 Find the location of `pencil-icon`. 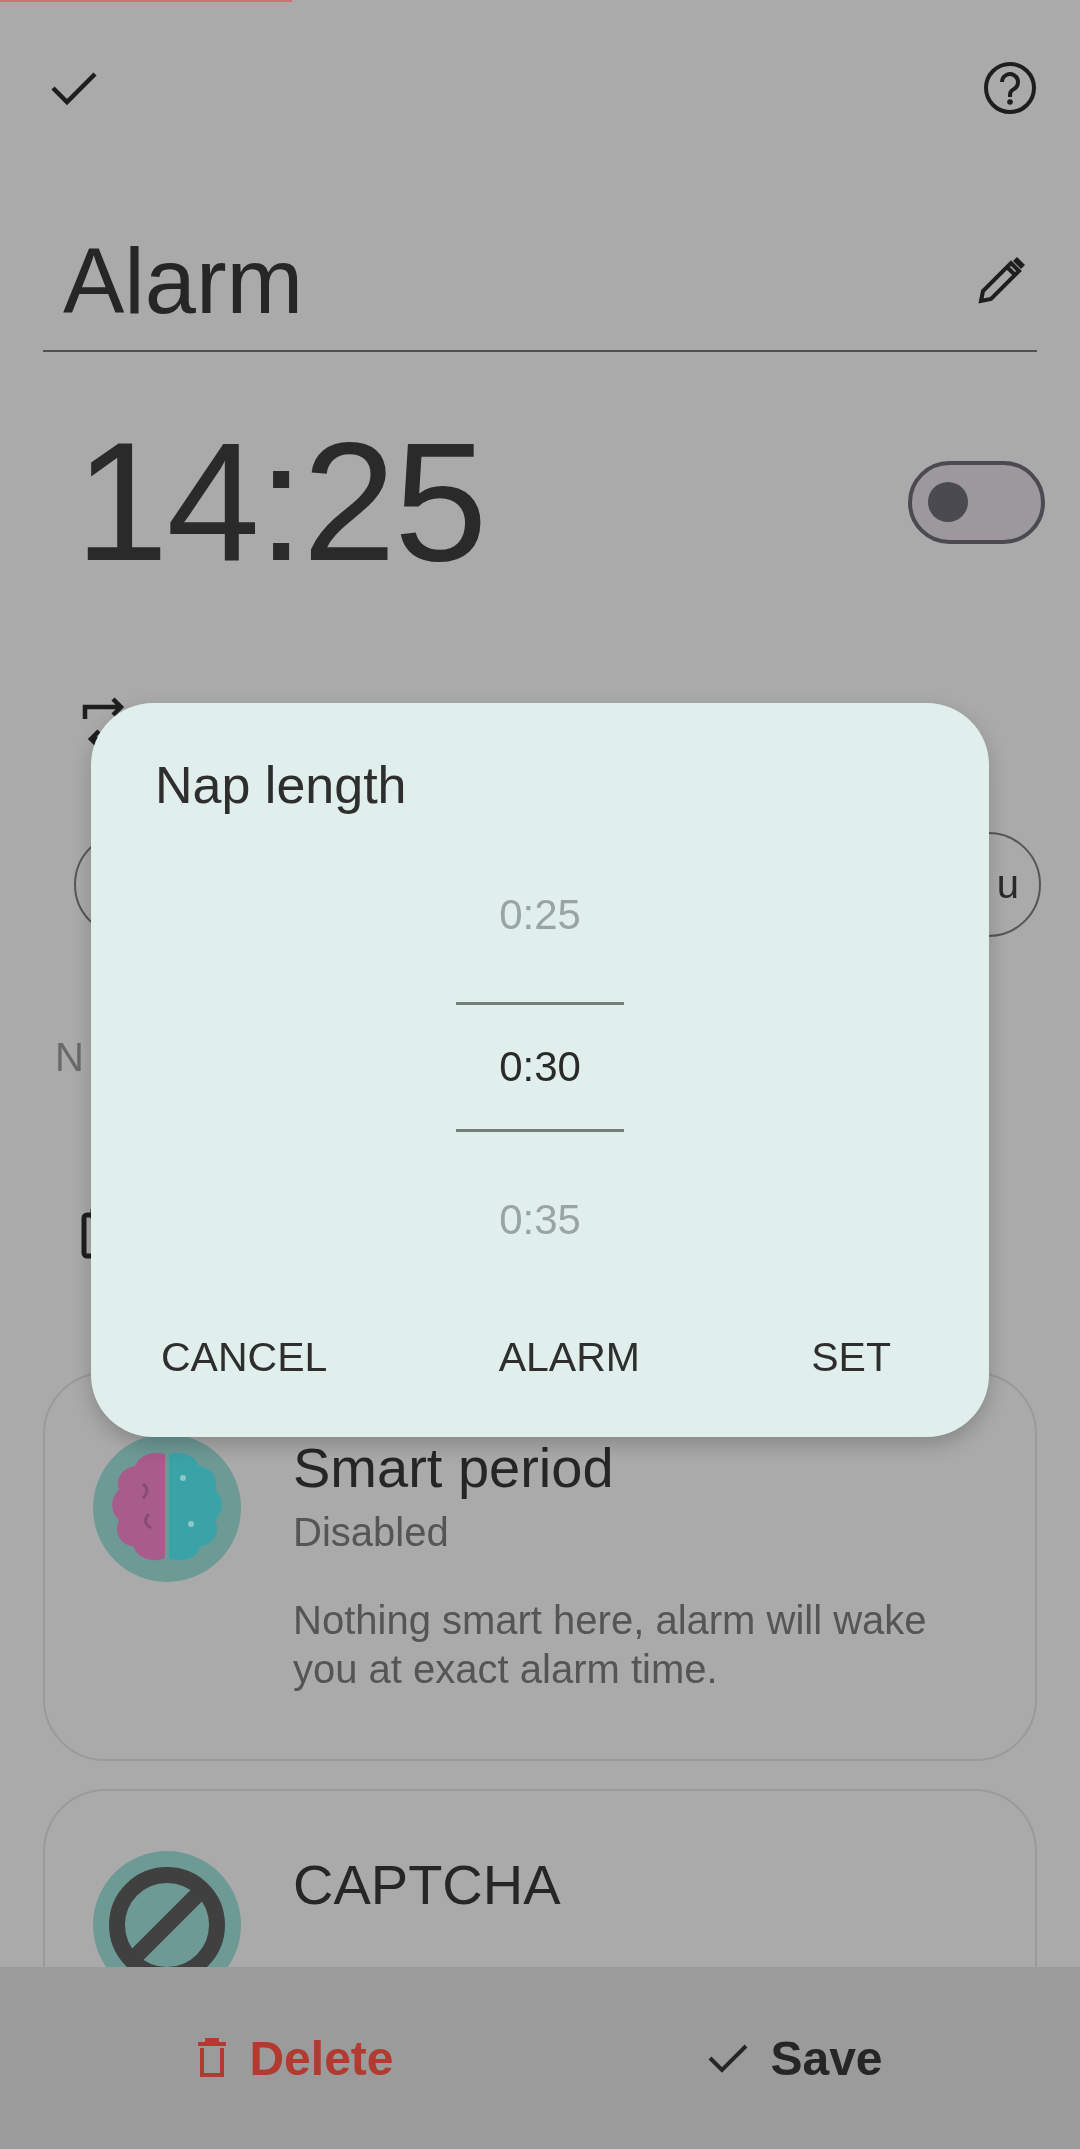

pencil-icon is located at coordinates (1001, 281).